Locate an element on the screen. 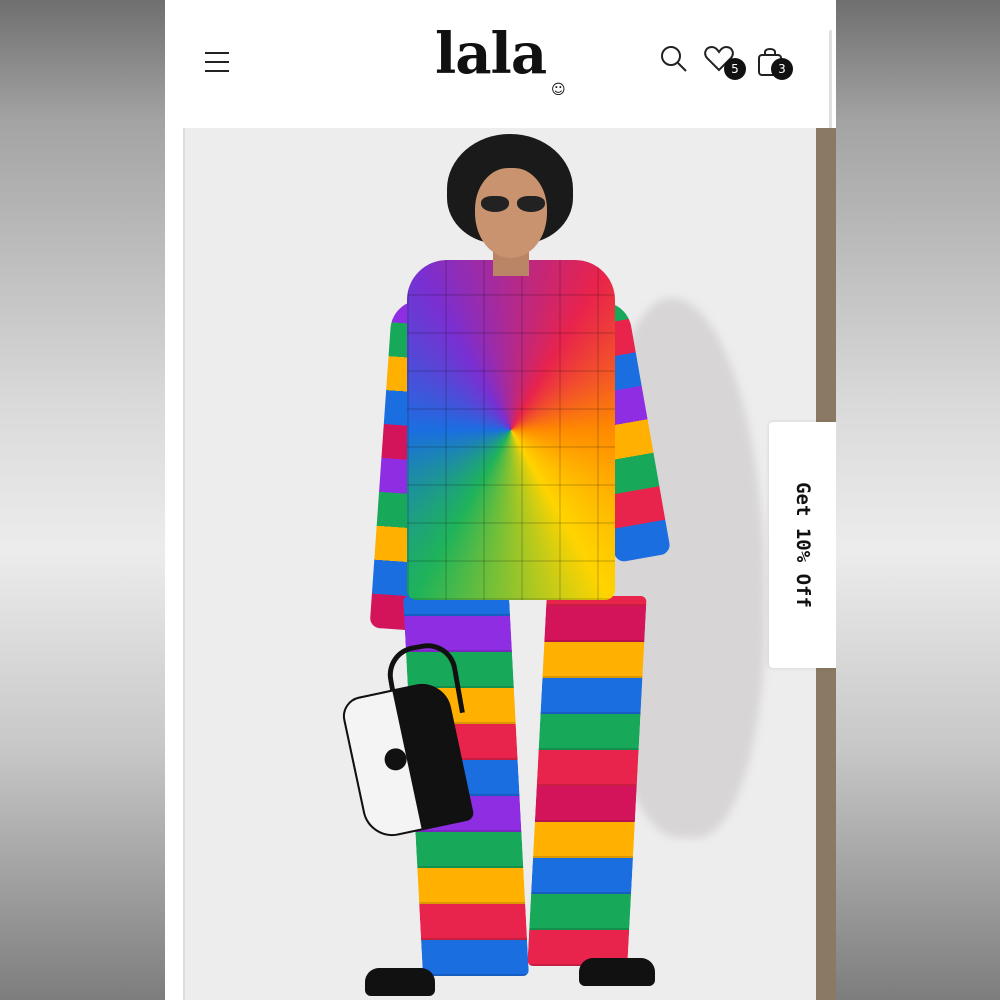  discount-tab-label: Get 10% Off is located at coordinates (802, 545).